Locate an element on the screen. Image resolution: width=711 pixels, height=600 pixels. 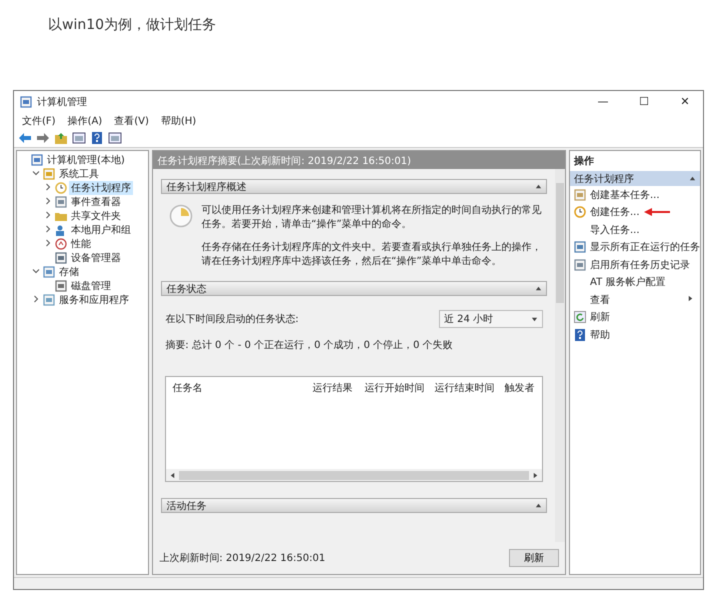
field-label: 在以下时间段启动的任务状态: is located at coordinates (232, 319).